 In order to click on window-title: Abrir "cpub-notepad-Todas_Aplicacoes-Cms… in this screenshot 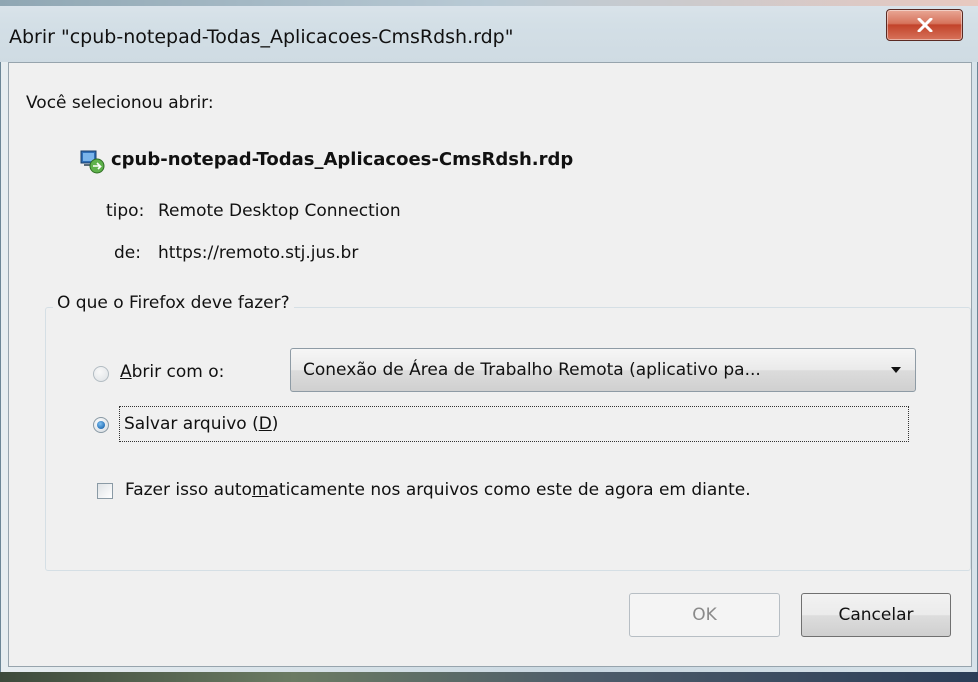, I will do `click(261, 37)`.